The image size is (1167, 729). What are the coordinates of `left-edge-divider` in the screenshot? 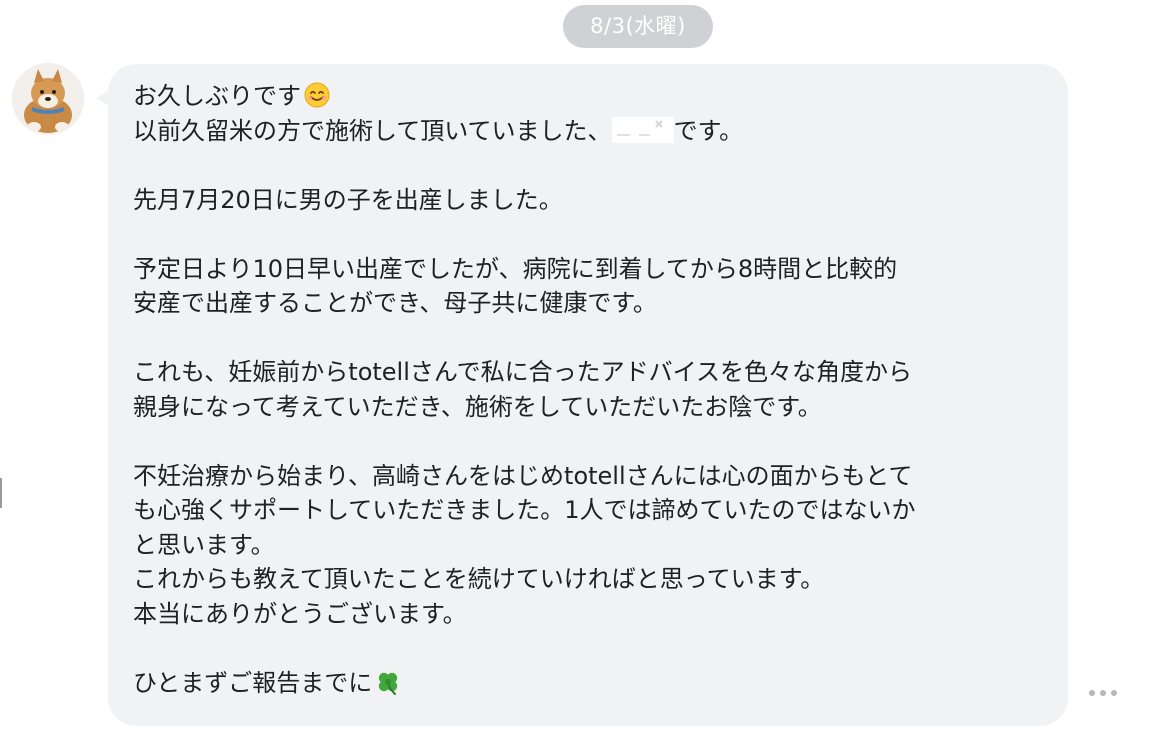 It's located at (1, 493).